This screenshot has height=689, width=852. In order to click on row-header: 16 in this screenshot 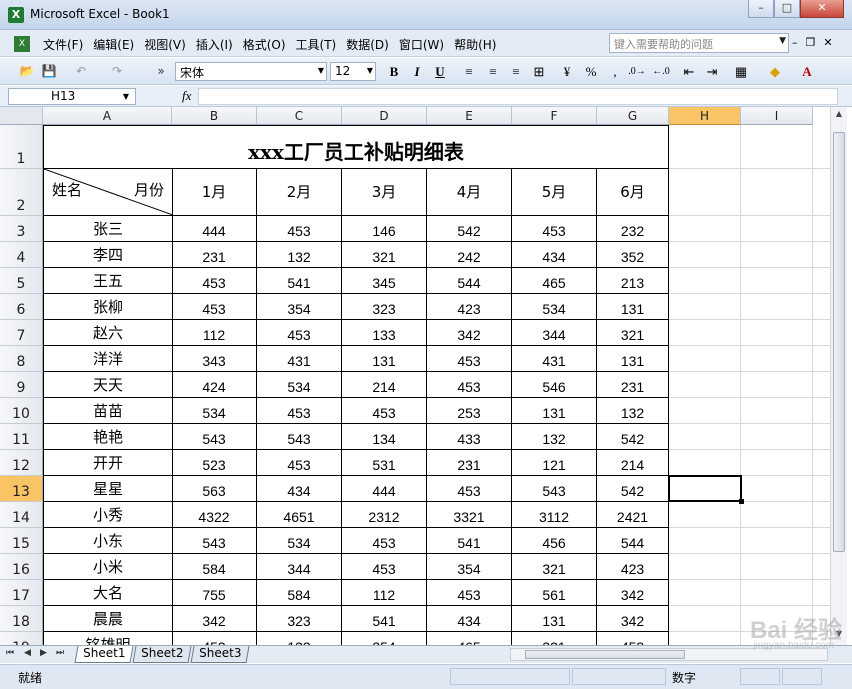, I will do `click(21, 567)`.